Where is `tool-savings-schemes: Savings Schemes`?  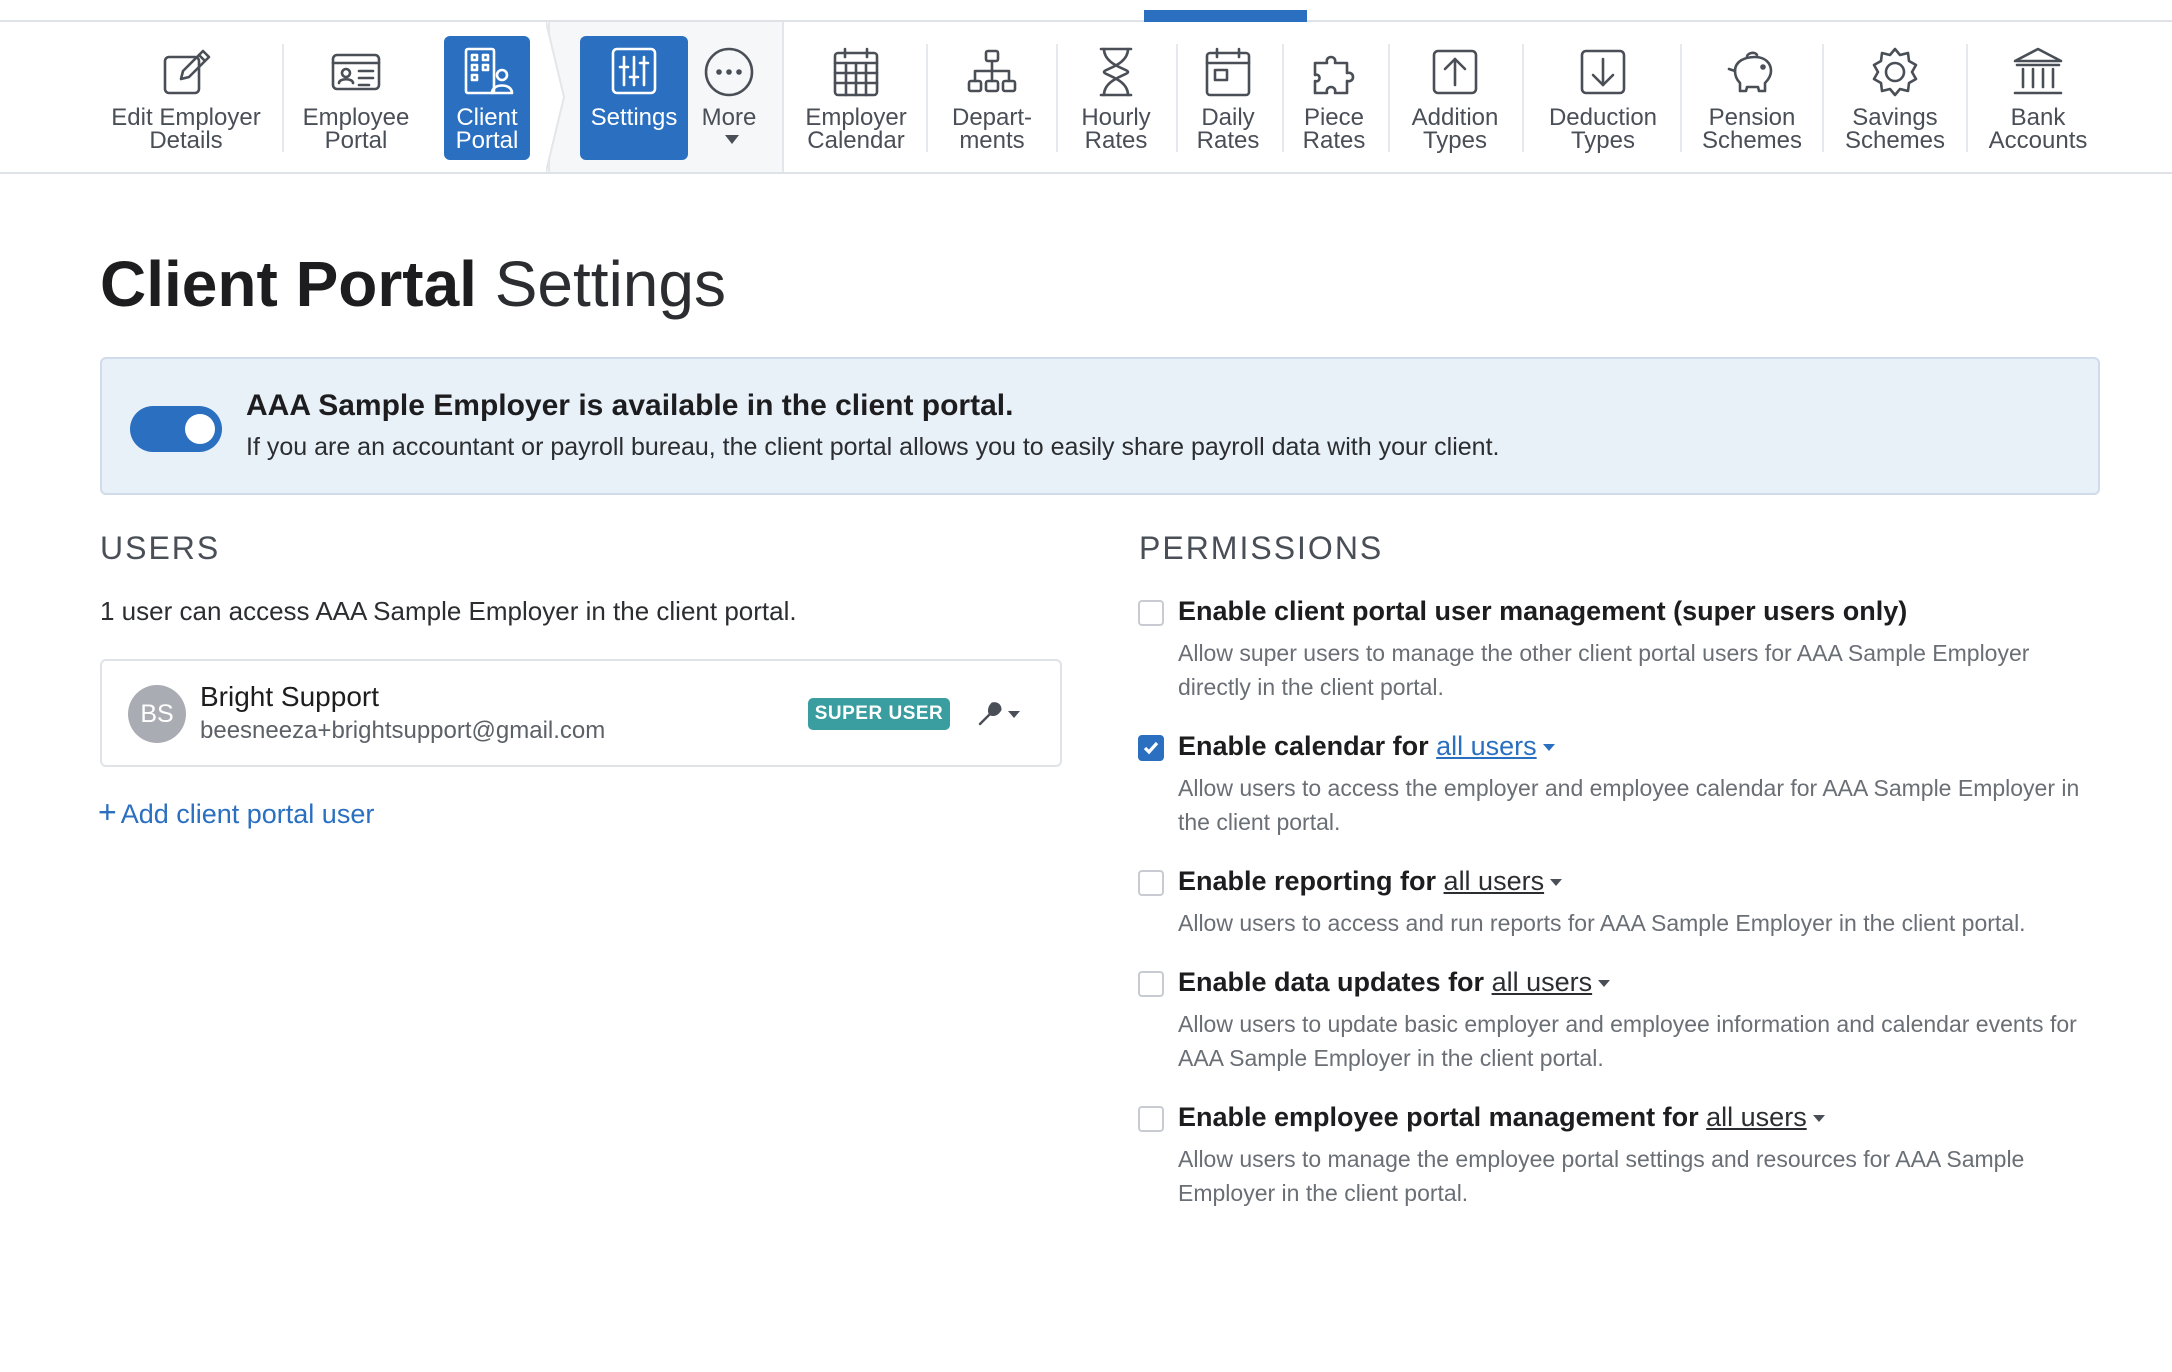 tool-savings-schemes: Savings Schemes is located at coordinates (1895, 98).